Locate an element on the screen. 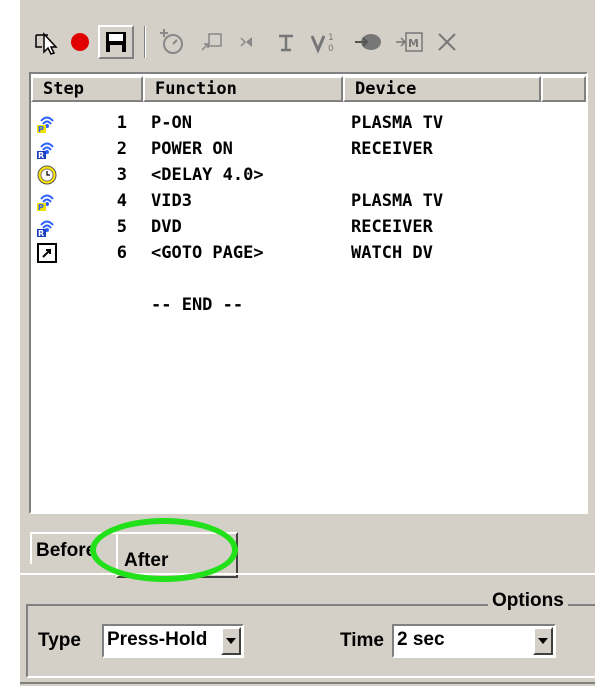 This screenshot has height=686, width=595. column-header-device: Device is located at coordinates (442, 89).